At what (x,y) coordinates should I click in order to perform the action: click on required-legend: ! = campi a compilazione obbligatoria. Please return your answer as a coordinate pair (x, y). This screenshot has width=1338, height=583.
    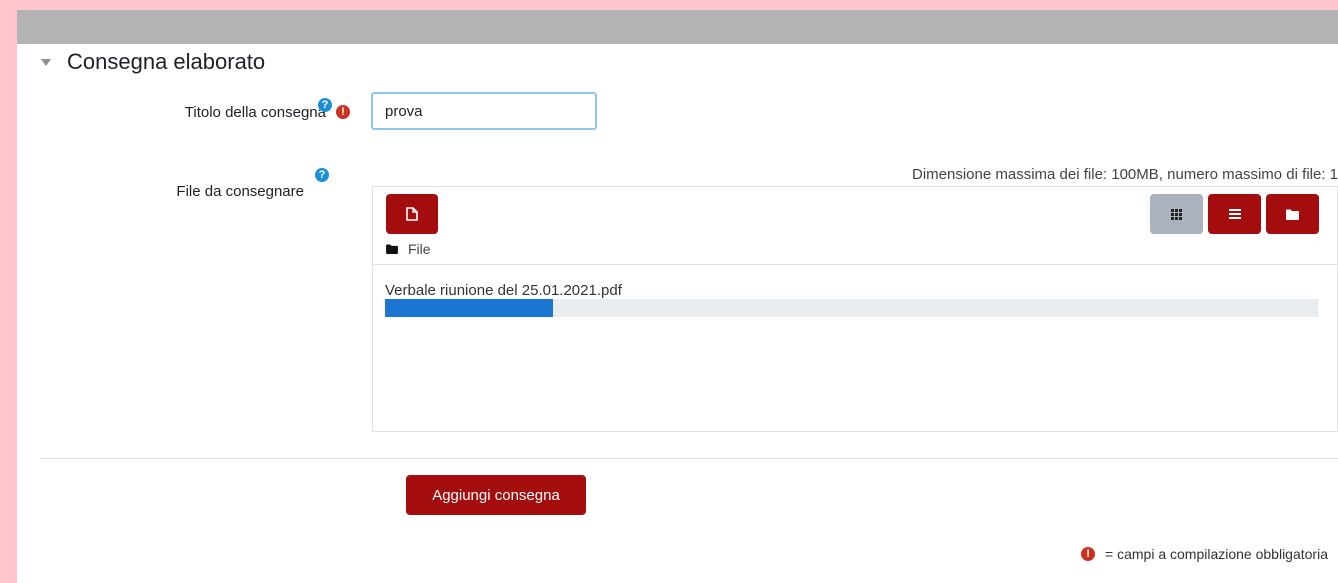
    Looking at the image, I should click on (1204, 554).